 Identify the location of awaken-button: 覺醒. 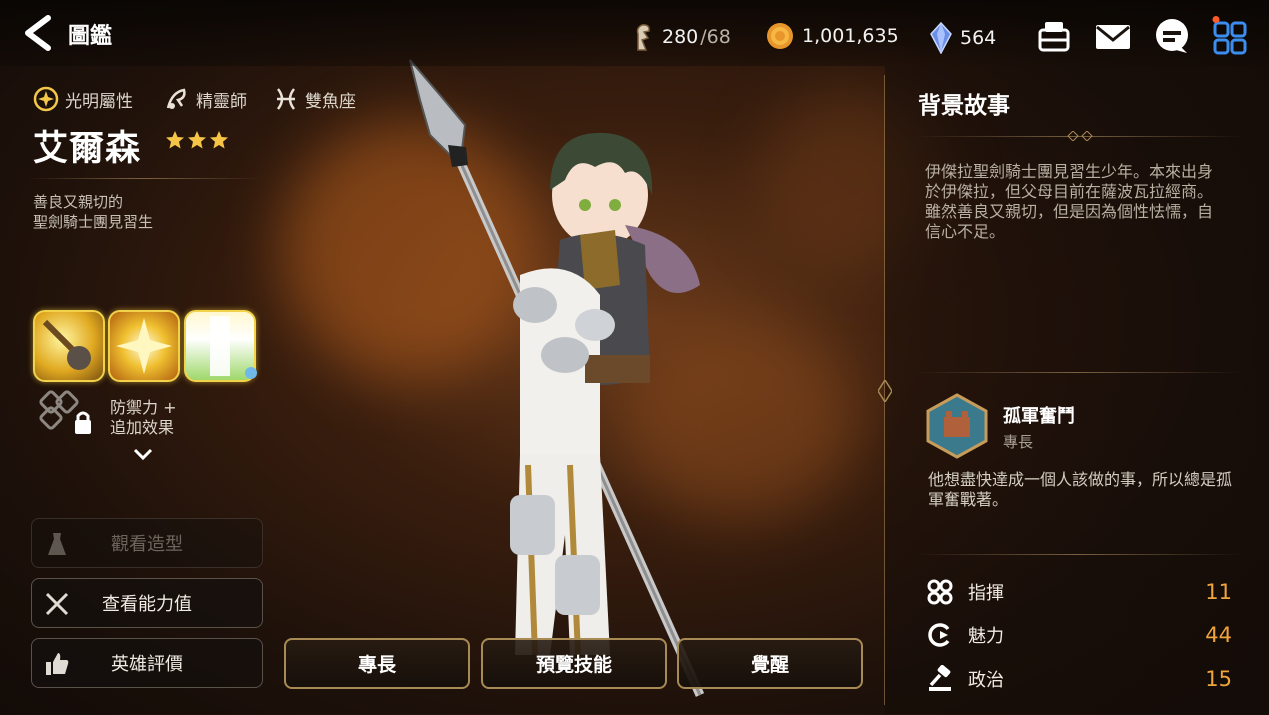
(770, 663).